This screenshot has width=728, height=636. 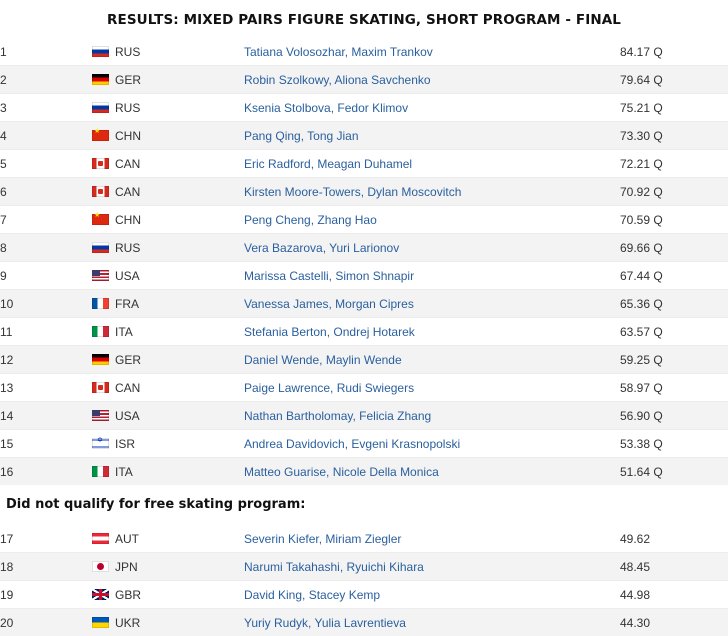 I want to click on names-cell: Pang Qing, Tong Jian, so click(x=432, y=136).